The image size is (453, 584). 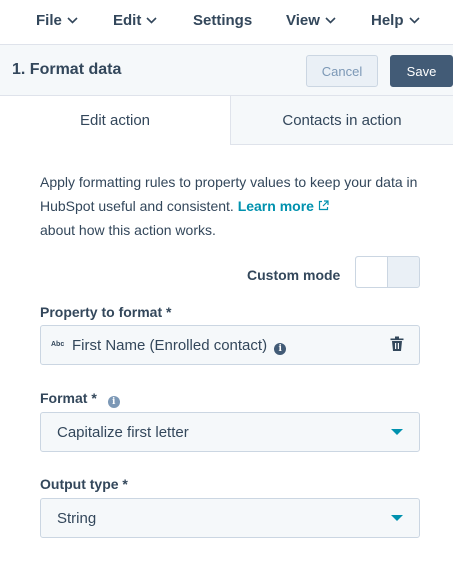 I want to click on tab-contacts-in-action: Contacts in action, so click(x=341, y=120).